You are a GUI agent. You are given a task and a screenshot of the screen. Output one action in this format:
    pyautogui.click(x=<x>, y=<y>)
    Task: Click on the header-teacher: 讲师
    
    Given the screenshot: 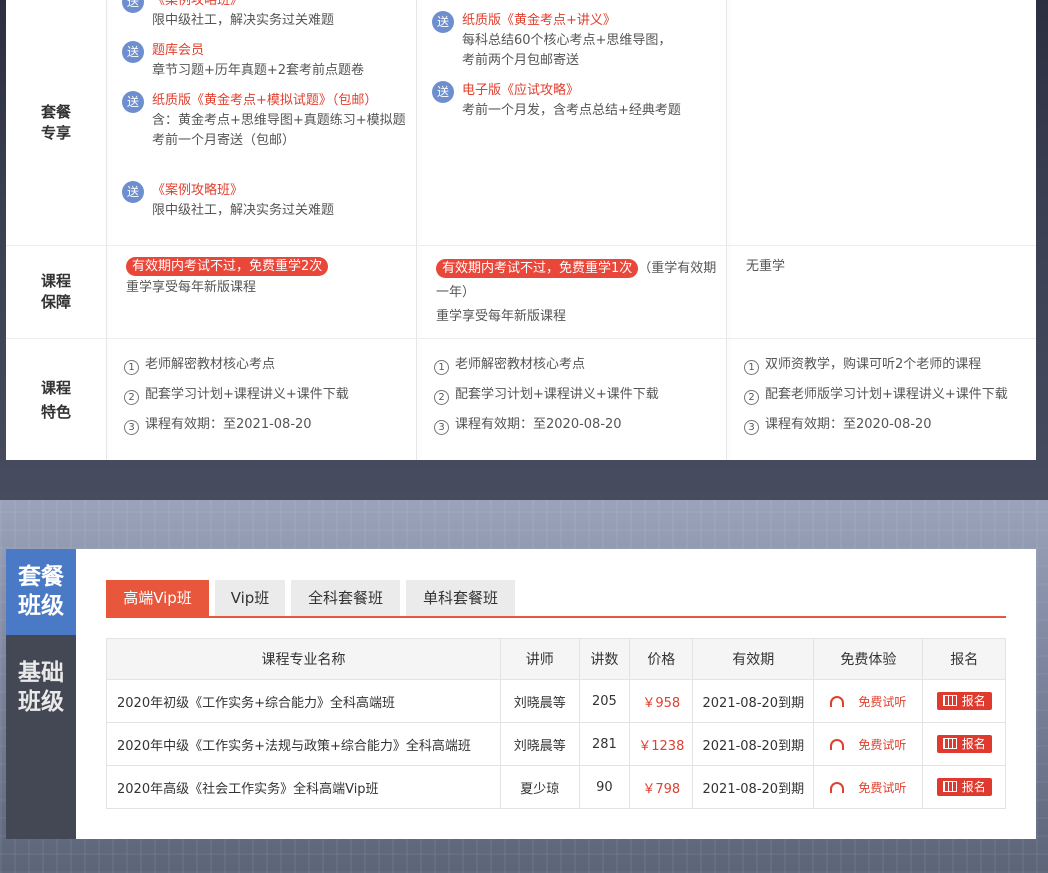 What is the action you would take?
    pyautogui.click(x=540, y=659)
    